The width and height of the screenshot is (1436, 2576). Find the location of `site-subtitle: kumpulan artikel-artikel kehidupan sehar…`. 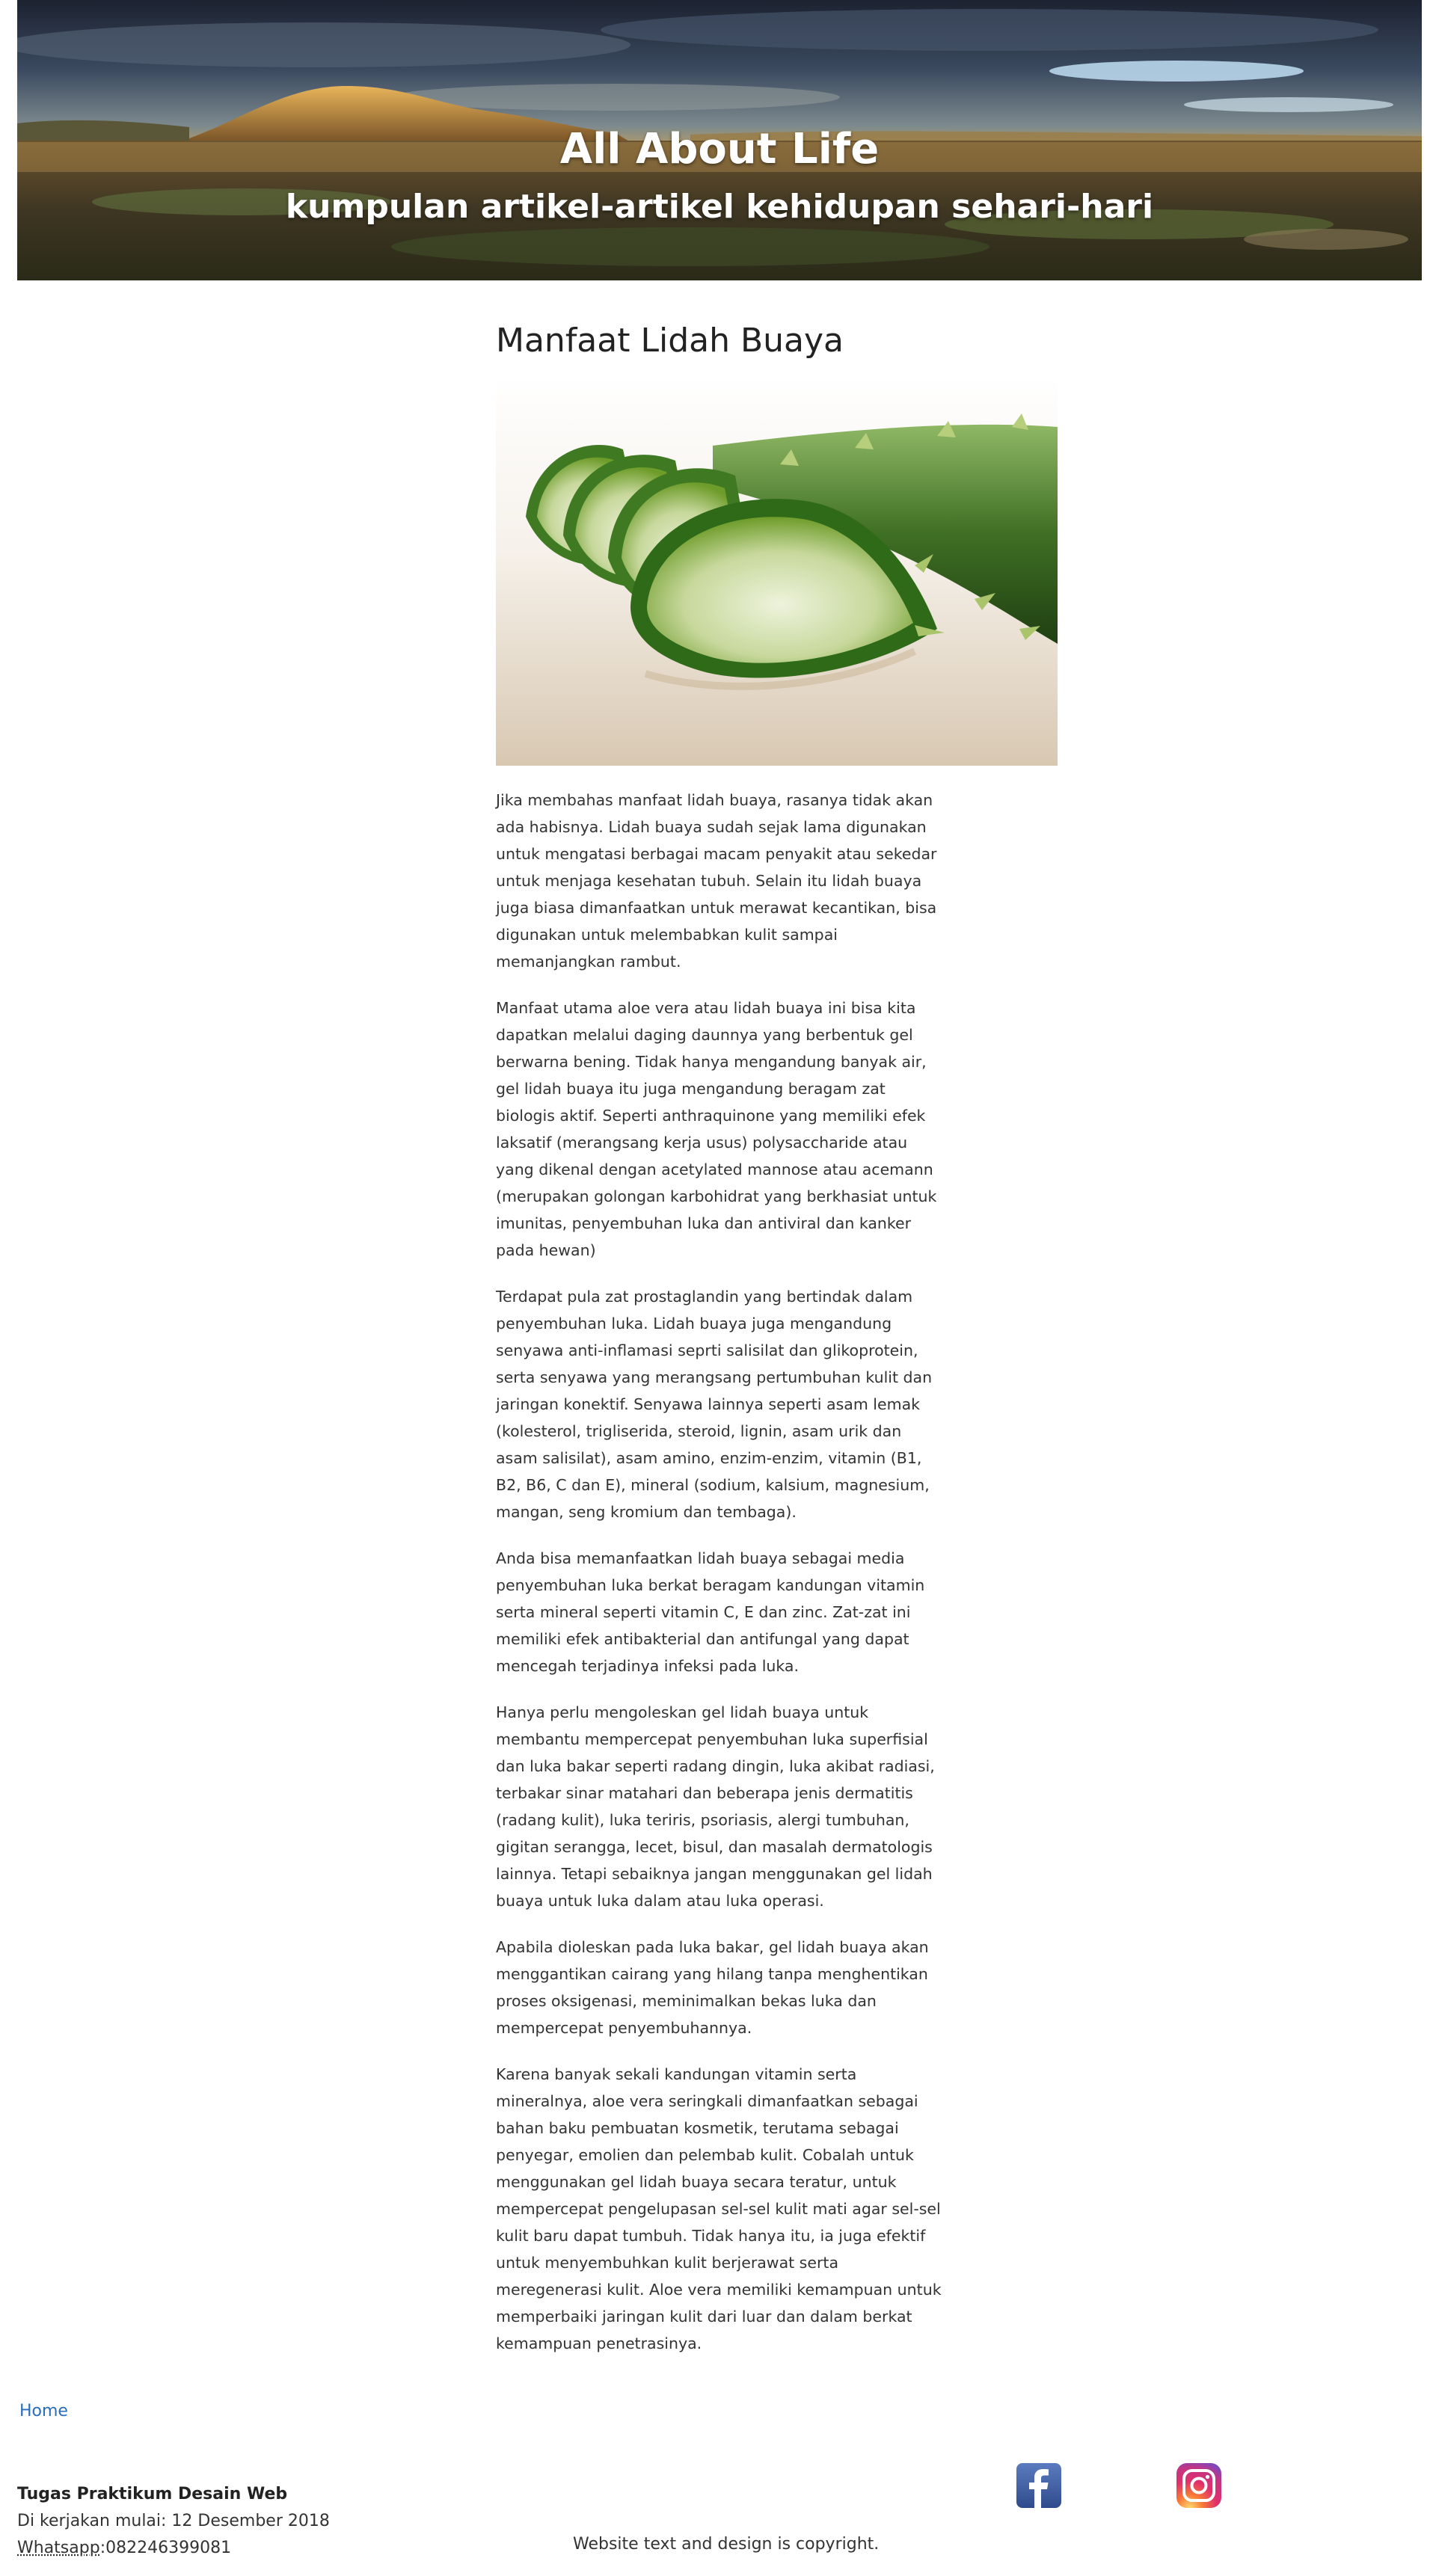

site-subtitle: kumpulan artikel-artikel kehidupan sehar… is located at coordinates (719, 207).